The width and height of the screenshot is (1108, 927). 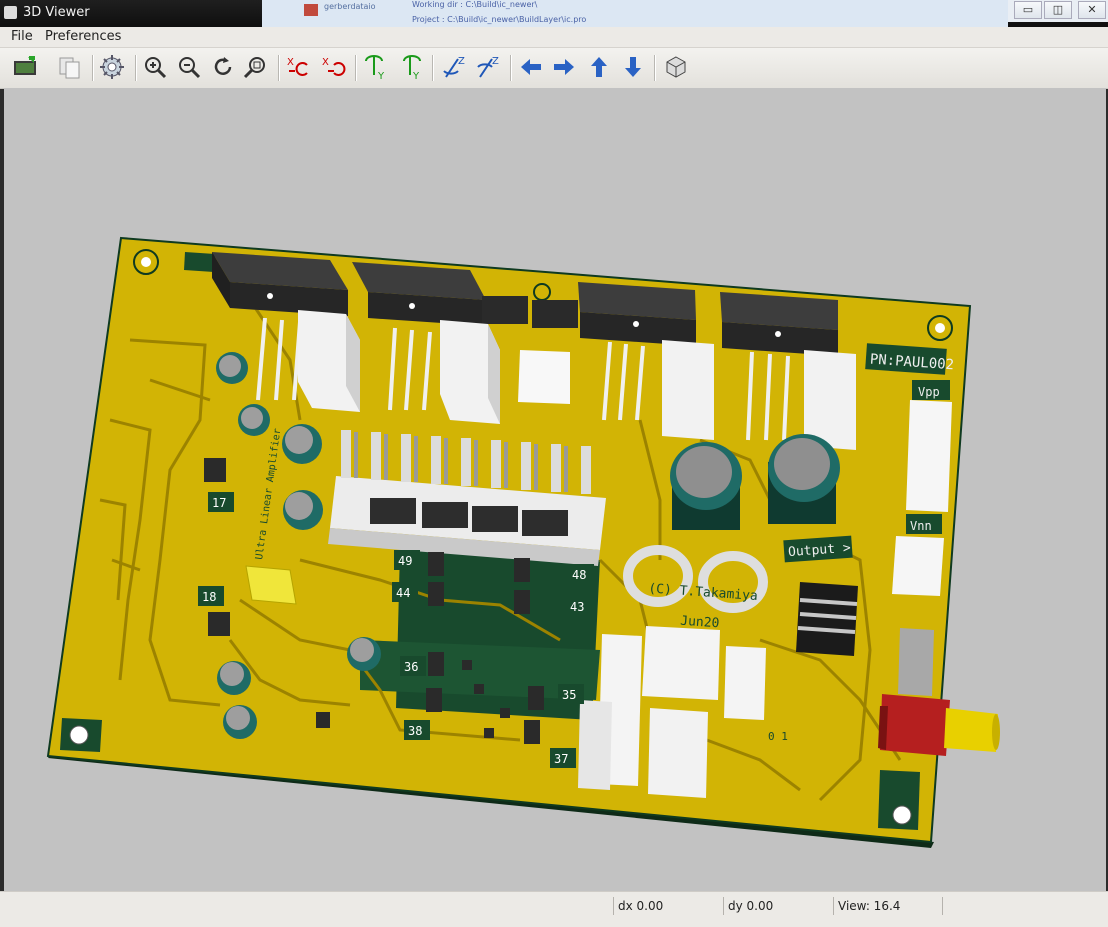 I want to click on zoom-out-icon, so click(x=189, y=67).